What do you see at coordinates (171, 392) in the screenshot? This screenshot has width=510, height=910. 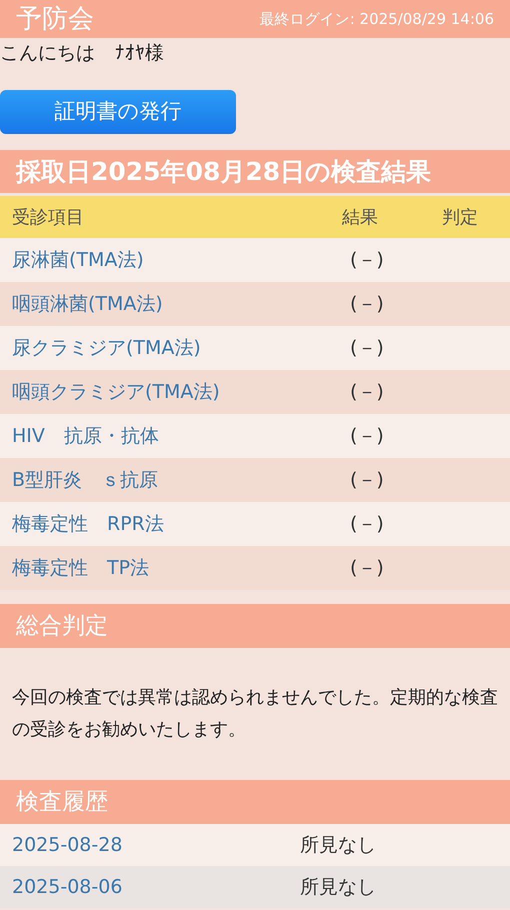 I see `test-item-link: 咽頭クラミジア(TMA法)` at bounding box center [171, 392].